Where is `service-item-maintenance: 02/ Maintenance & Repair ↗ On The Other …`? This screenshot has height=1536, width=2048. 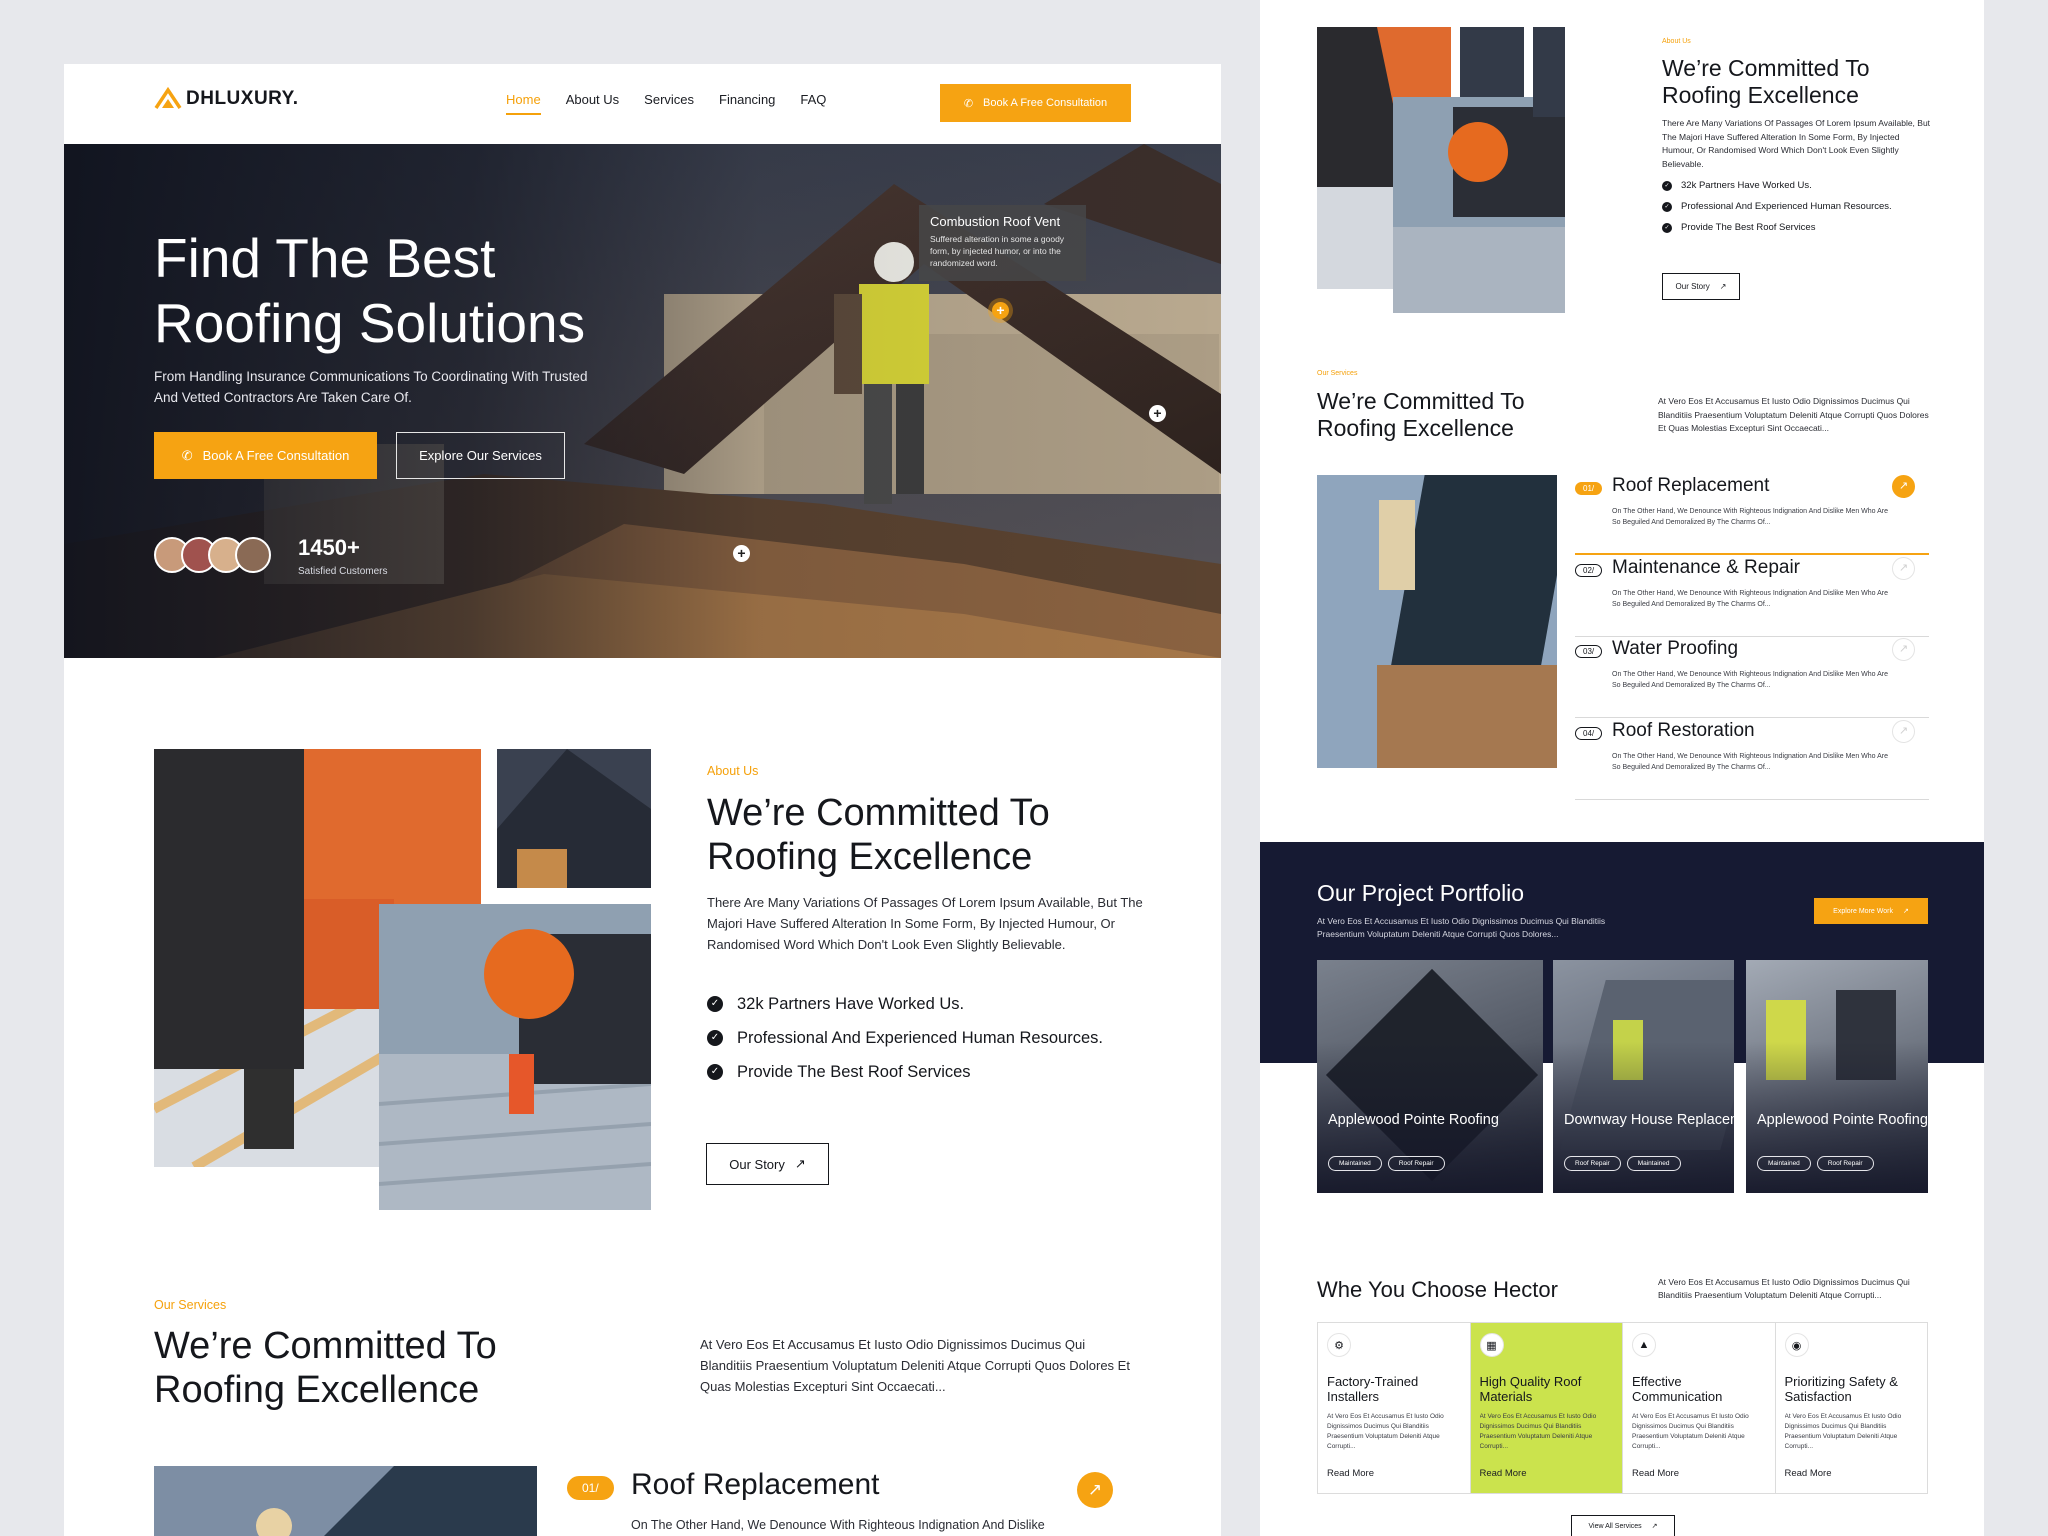
service-item-maintenance: 02/ Maintenance & Repair ↗ On The Other … is located at coordinates (1752, 597).